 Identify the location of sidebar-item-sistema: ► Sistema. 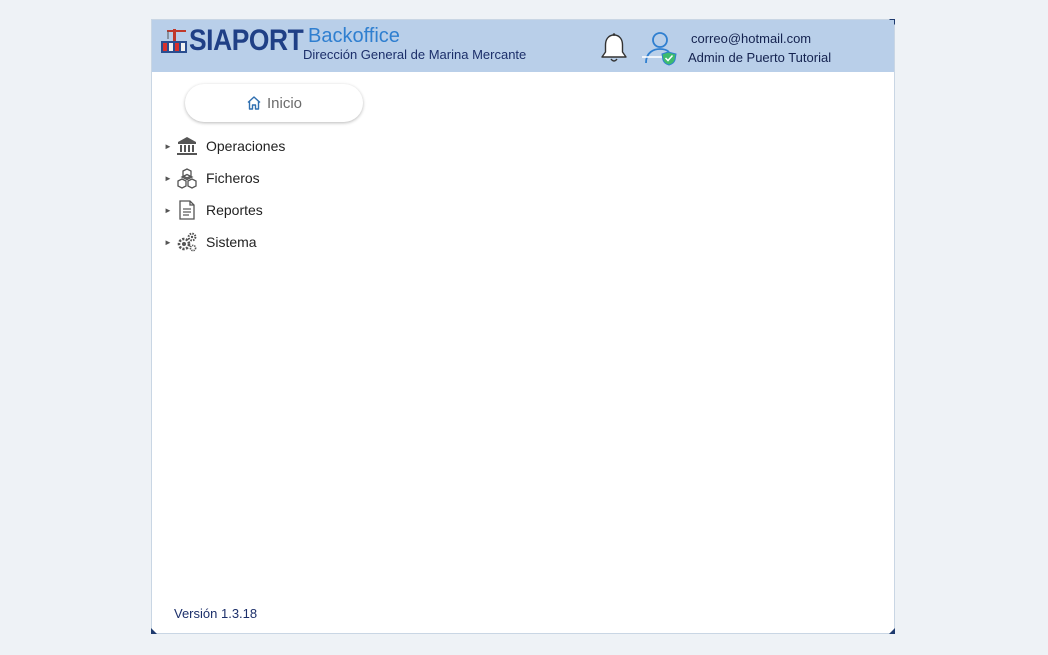
(224, 242).